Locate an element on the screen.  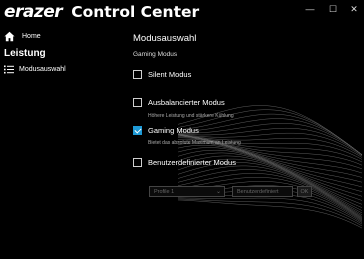
sidebar-item-home: Home is located at coordinates (22, 36).